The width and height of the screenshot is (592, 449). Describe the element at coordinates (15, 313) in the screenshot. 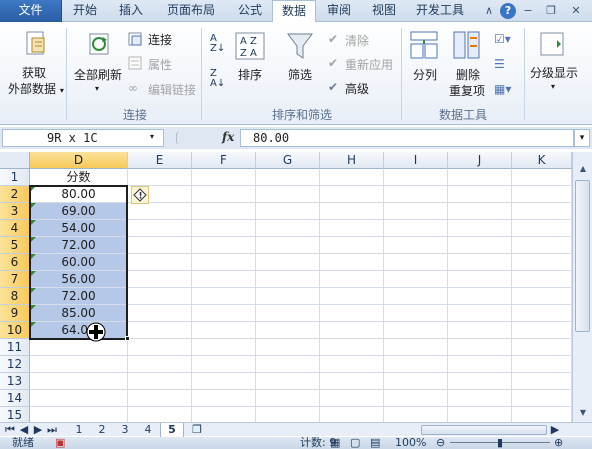

I see `row-header-9: 9` at that location.